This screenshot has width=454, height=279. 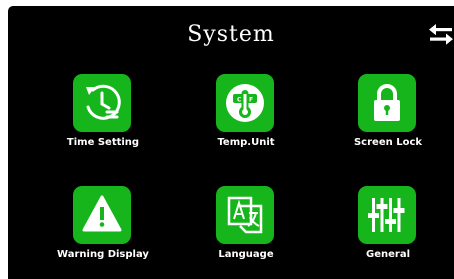 I want to click on thermometer-icon: C F, so click(x=245, y=103).